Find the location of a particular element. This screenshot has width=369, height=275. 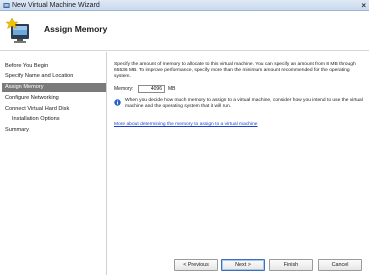

wizard-footer: < Previous Next > Finish Cancel is located at coordinates (238, 263).